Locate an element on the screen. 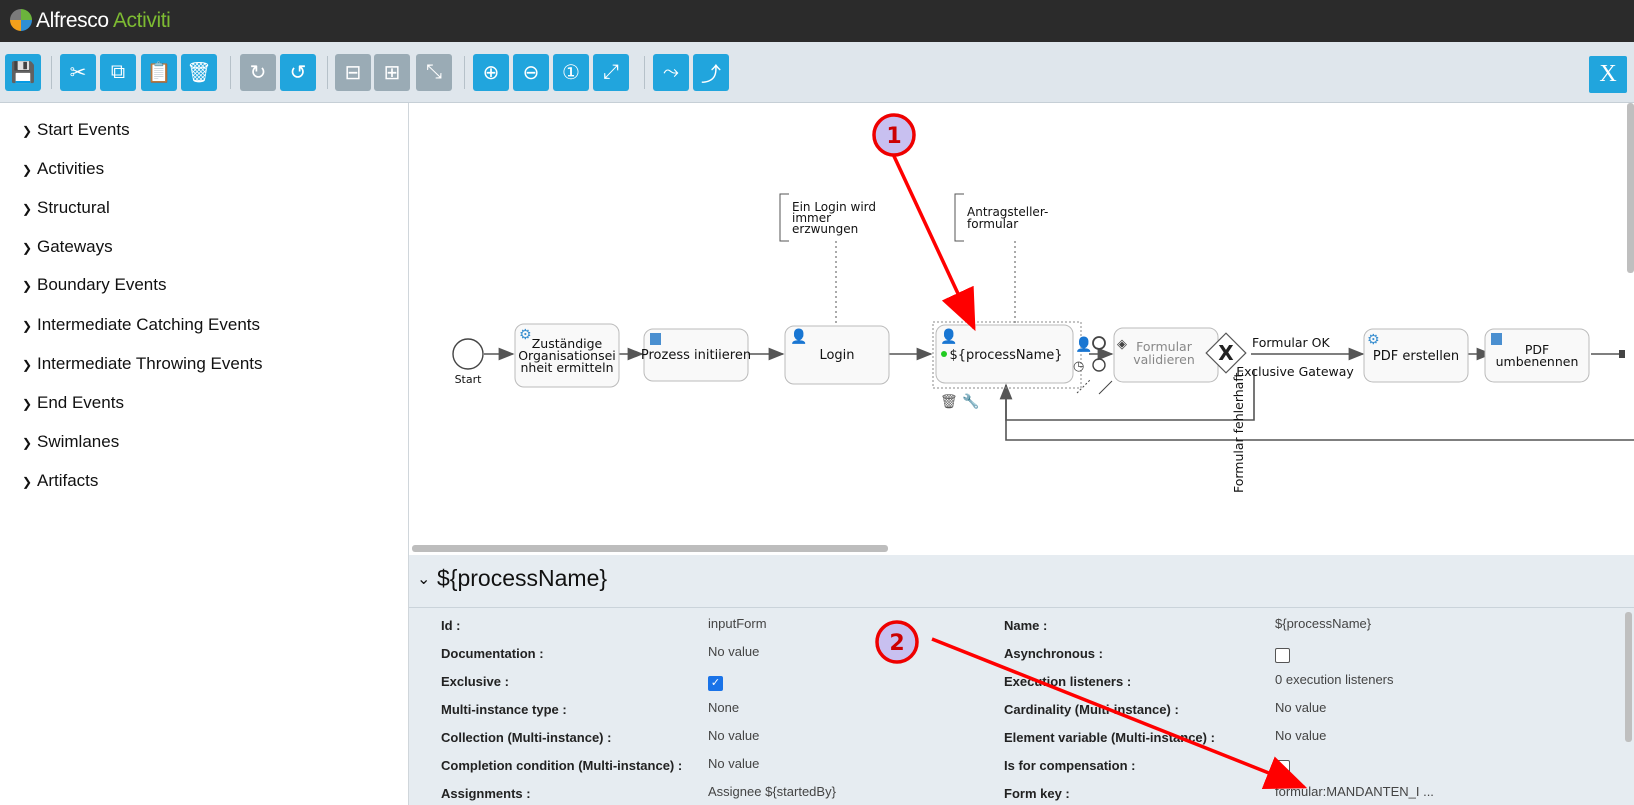  chevron-down-icon: ⌄ is located at coordinates (423, 579).